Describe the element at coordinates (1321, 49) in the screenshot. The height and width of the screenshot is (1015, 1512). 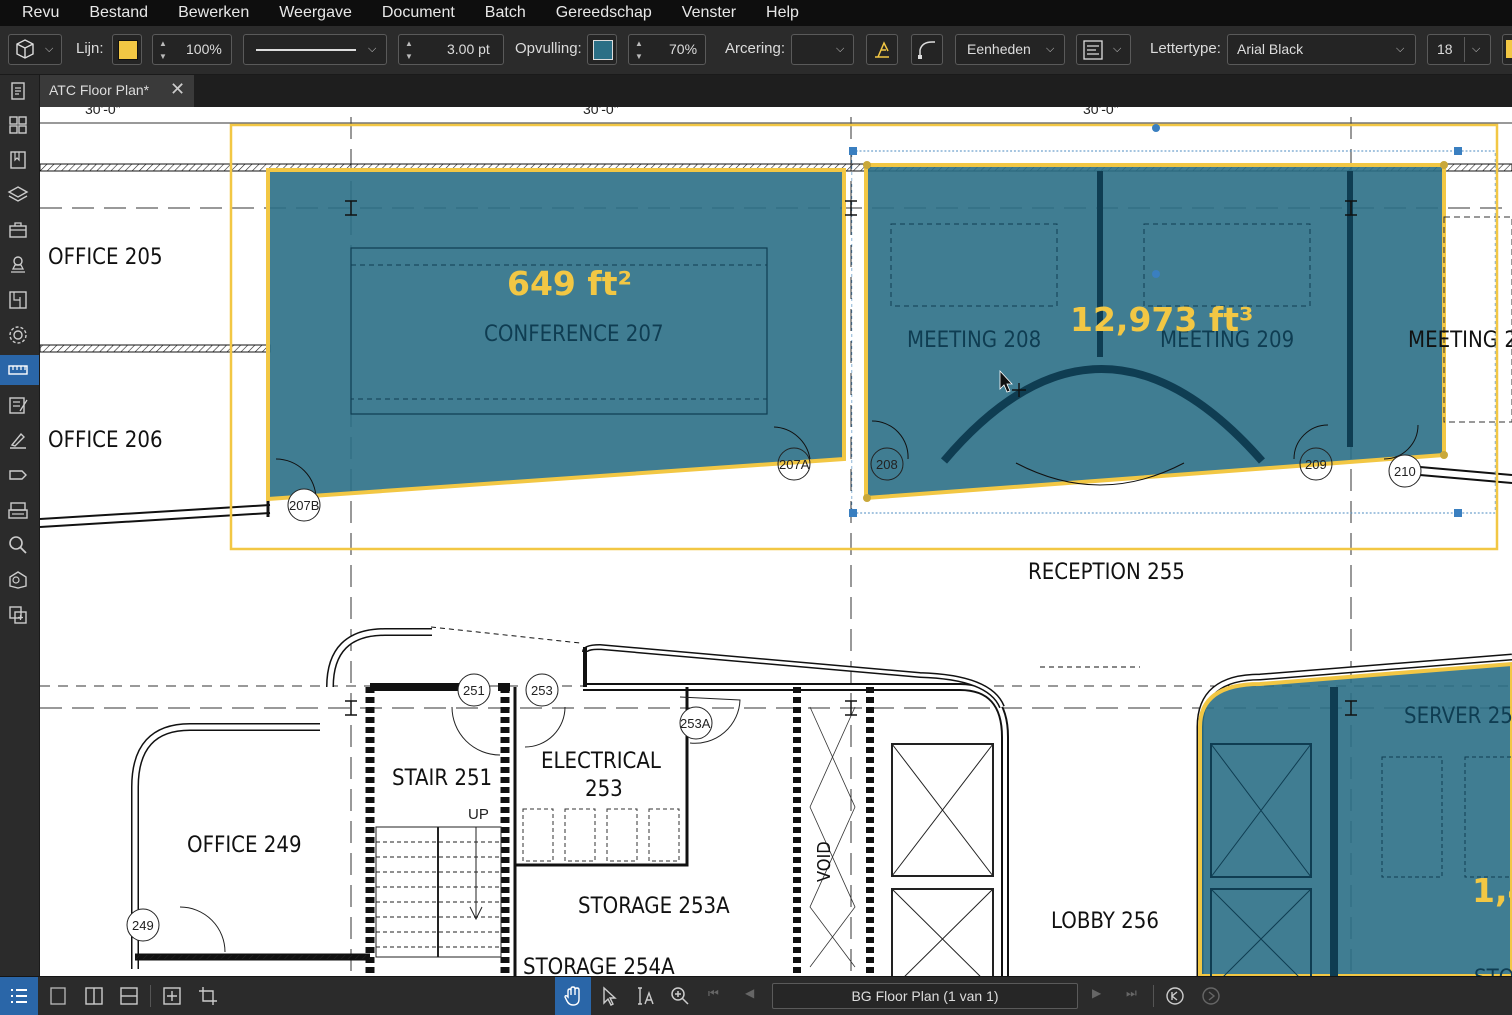
I see `font-dropdown: Arial Black ⌵` at that location.